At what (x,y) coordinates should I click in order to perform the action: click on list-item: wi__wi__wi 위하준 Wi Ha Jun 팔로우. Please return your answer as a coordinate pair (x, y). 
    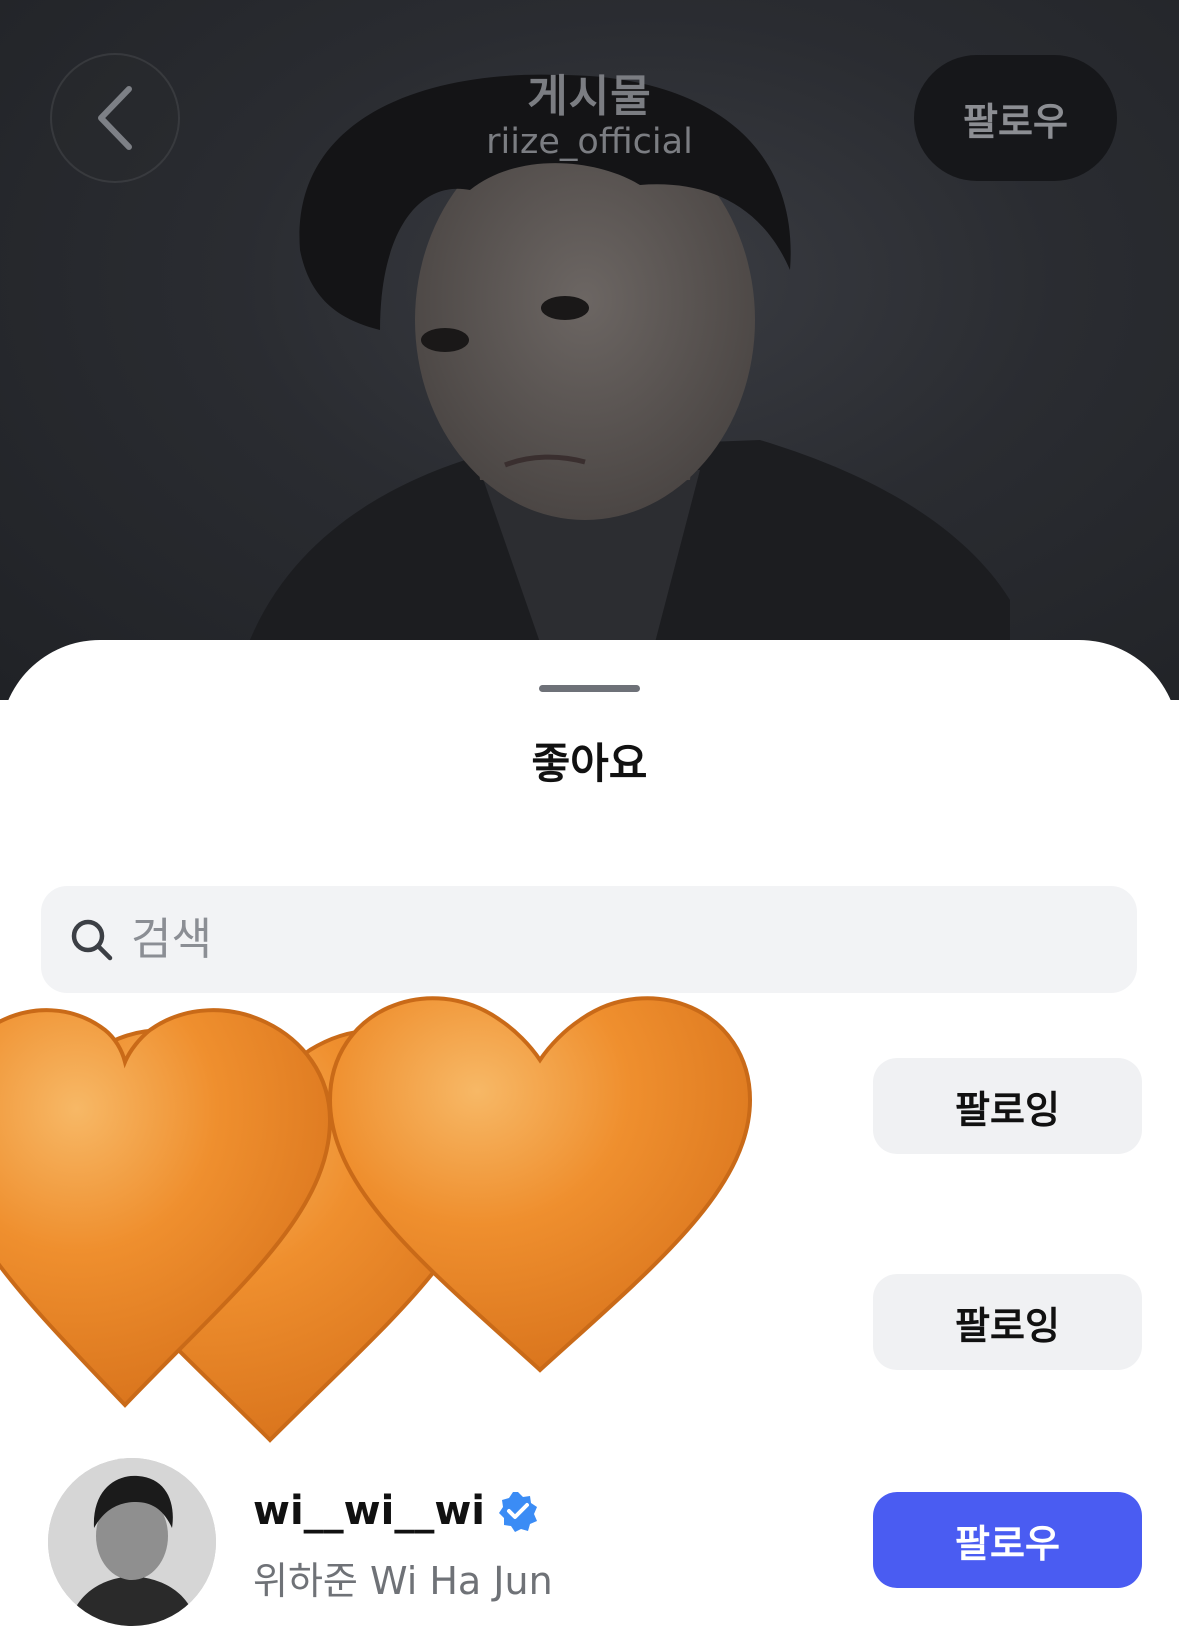
    Looking at the image, I should click on (589, 1543).